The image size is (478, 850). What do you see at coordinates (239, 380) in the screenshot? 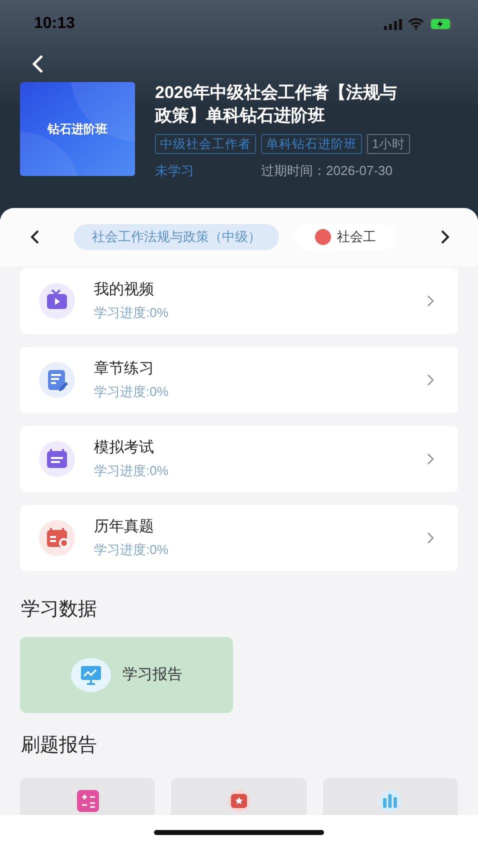
I see `module-card: 章节练习 学习进度:0%` at bounding box center [239, 380].